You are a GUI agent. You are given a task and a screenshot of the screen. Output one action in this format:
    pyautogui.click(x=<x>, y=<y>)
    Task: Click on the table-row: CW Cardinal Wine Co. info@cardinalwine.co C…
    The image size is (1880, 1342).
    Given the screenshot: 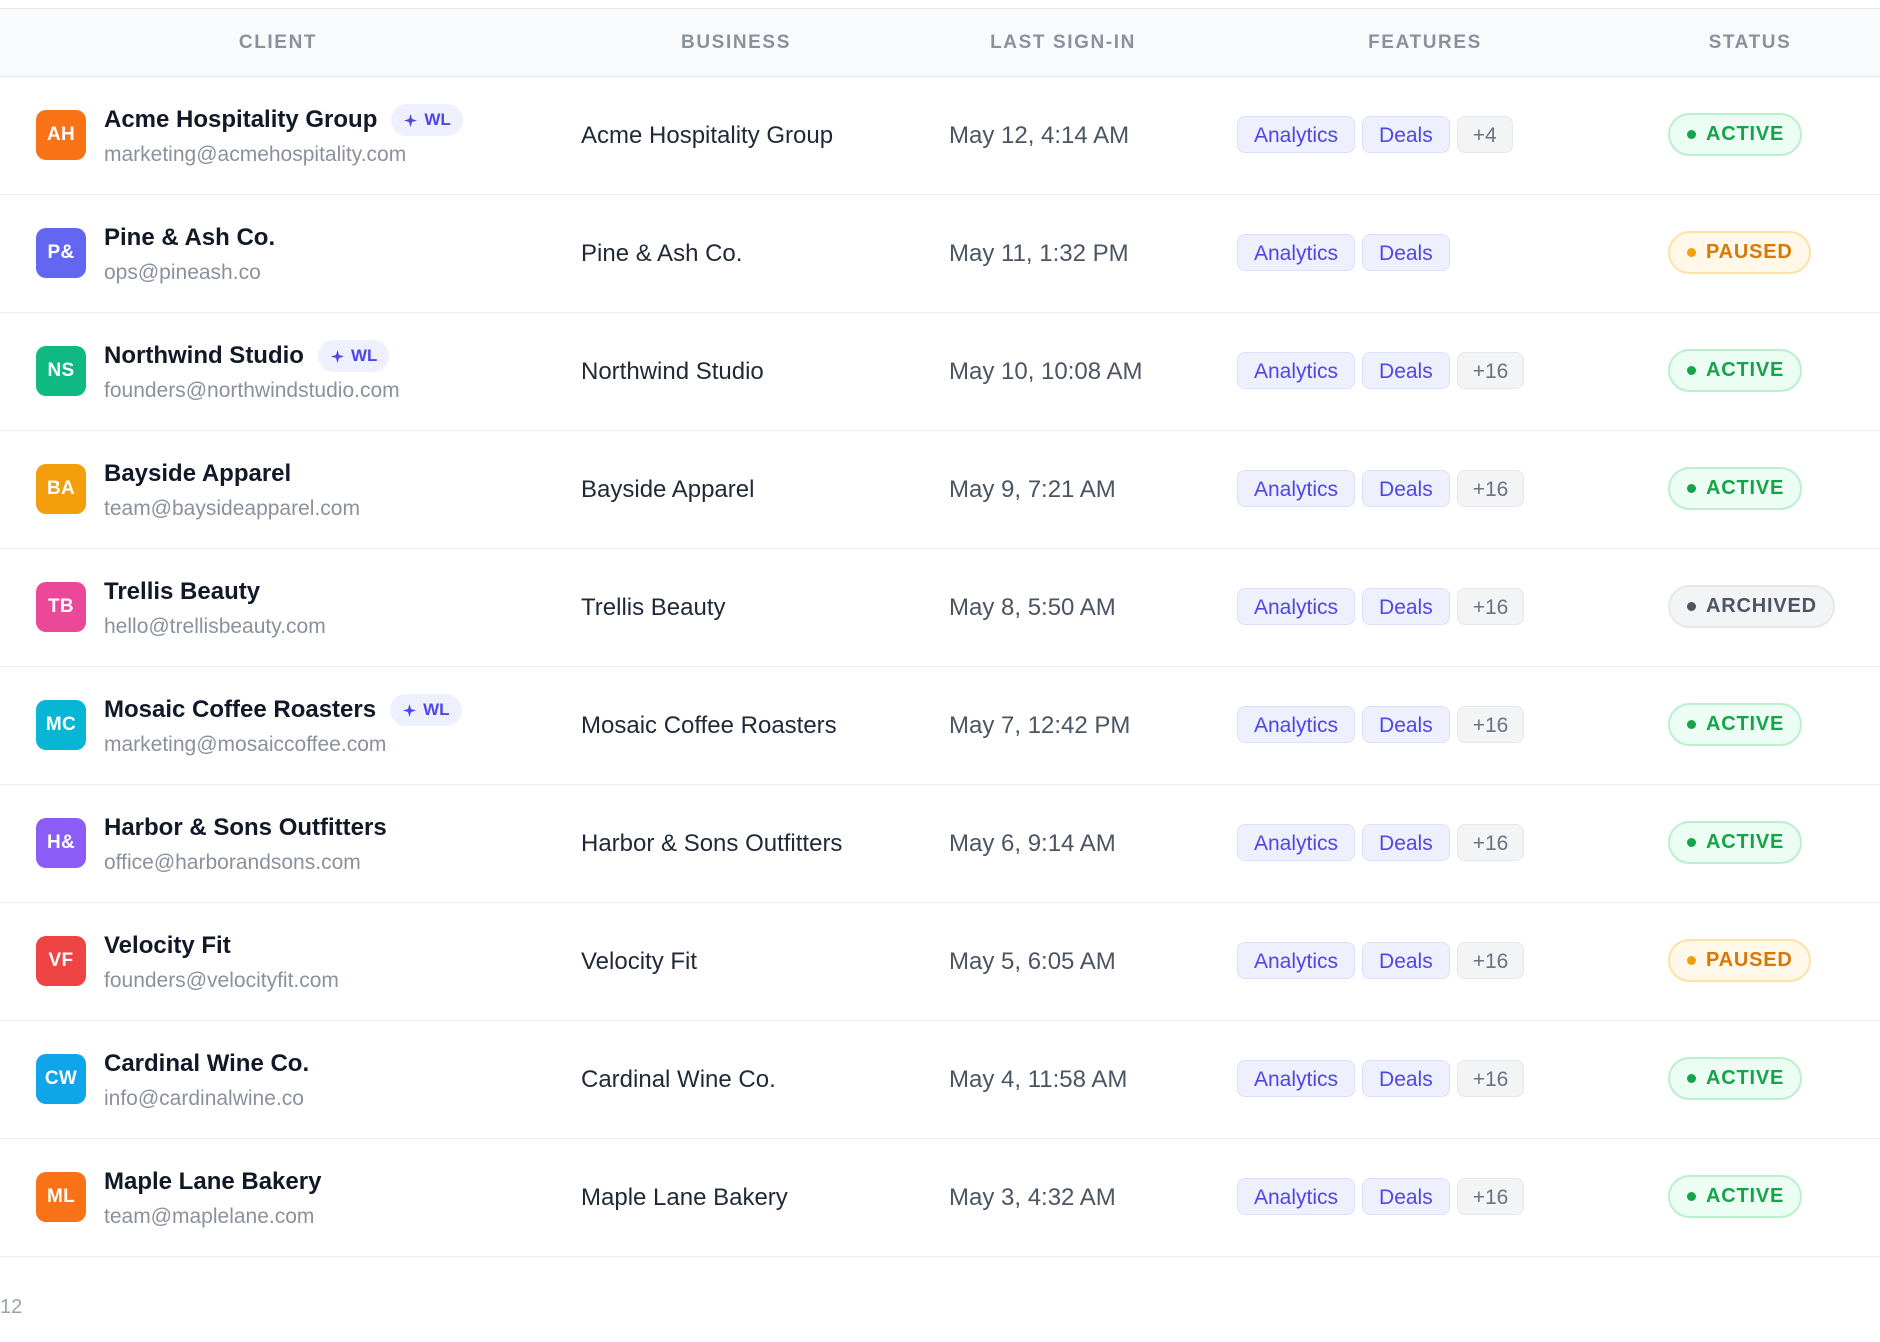 What is the action you would take?
    pyautogui.click(x=940, y=1080)
    